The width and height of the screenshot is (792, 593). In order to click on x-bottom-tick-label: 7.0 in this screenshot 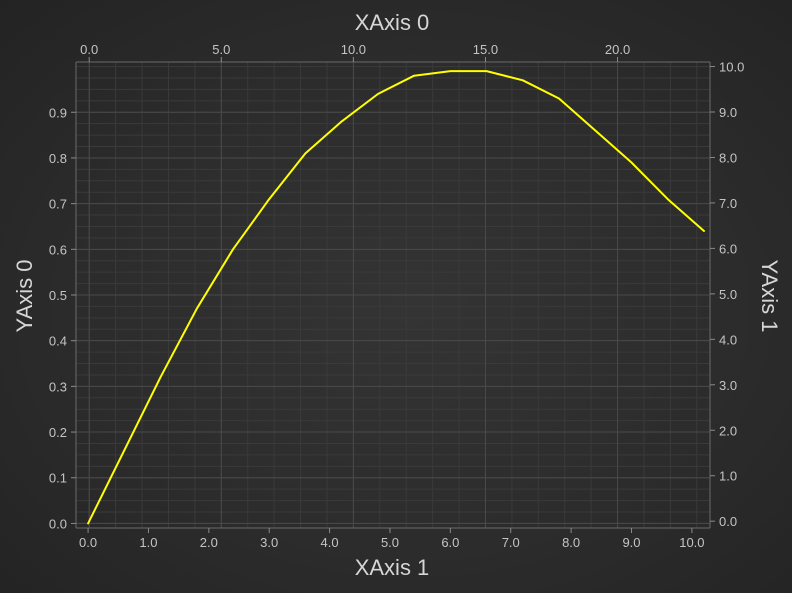, I will do `click(511, 542)`.